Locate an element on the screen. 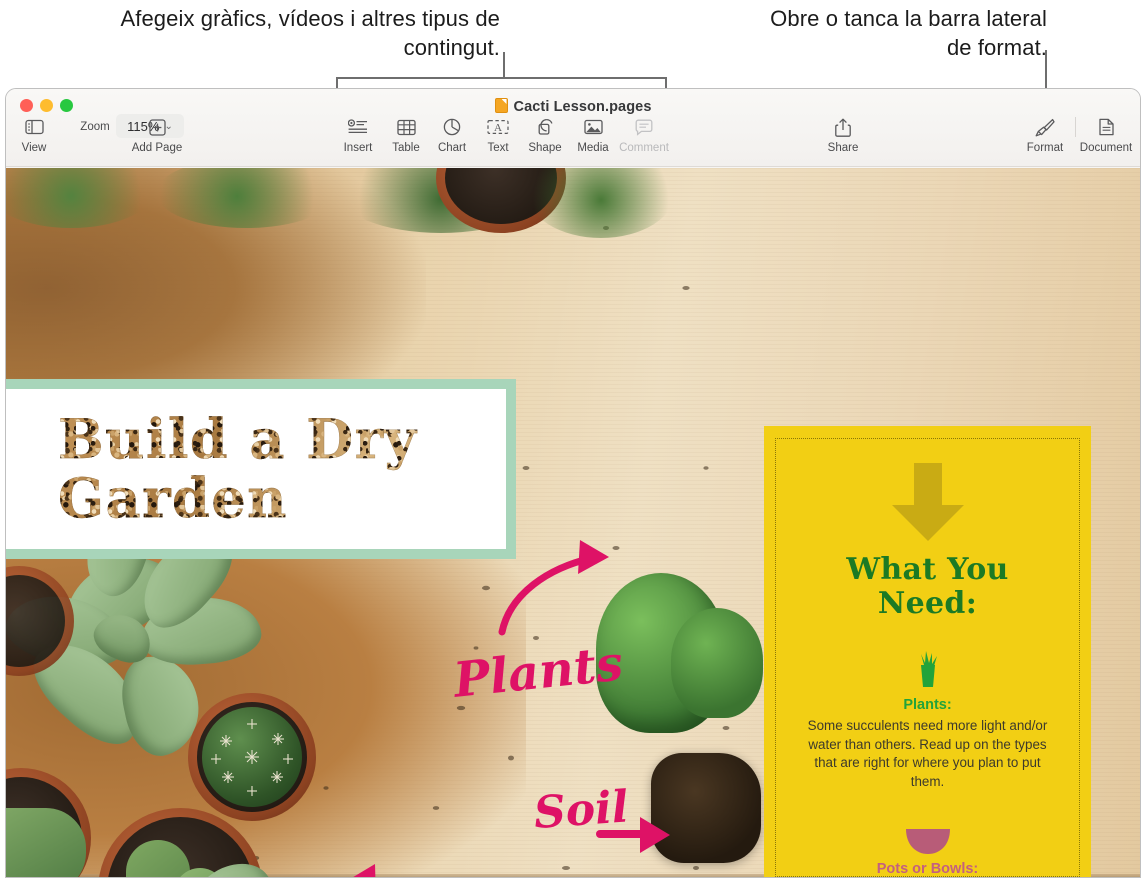 Image resolution: width=1146 pixels, height=878 pixels. section-pots-title: Pots or Bowls: is located at coordinates (927, 869).